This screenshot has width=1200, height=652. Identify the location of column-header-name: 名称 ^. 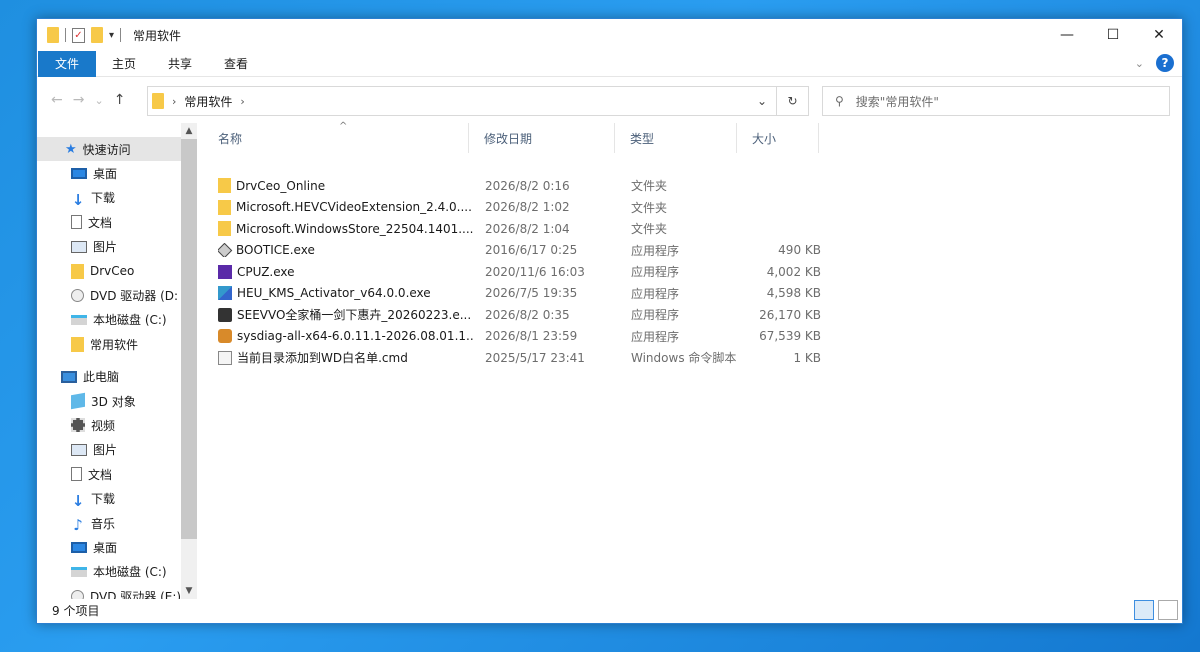
(336, 137).